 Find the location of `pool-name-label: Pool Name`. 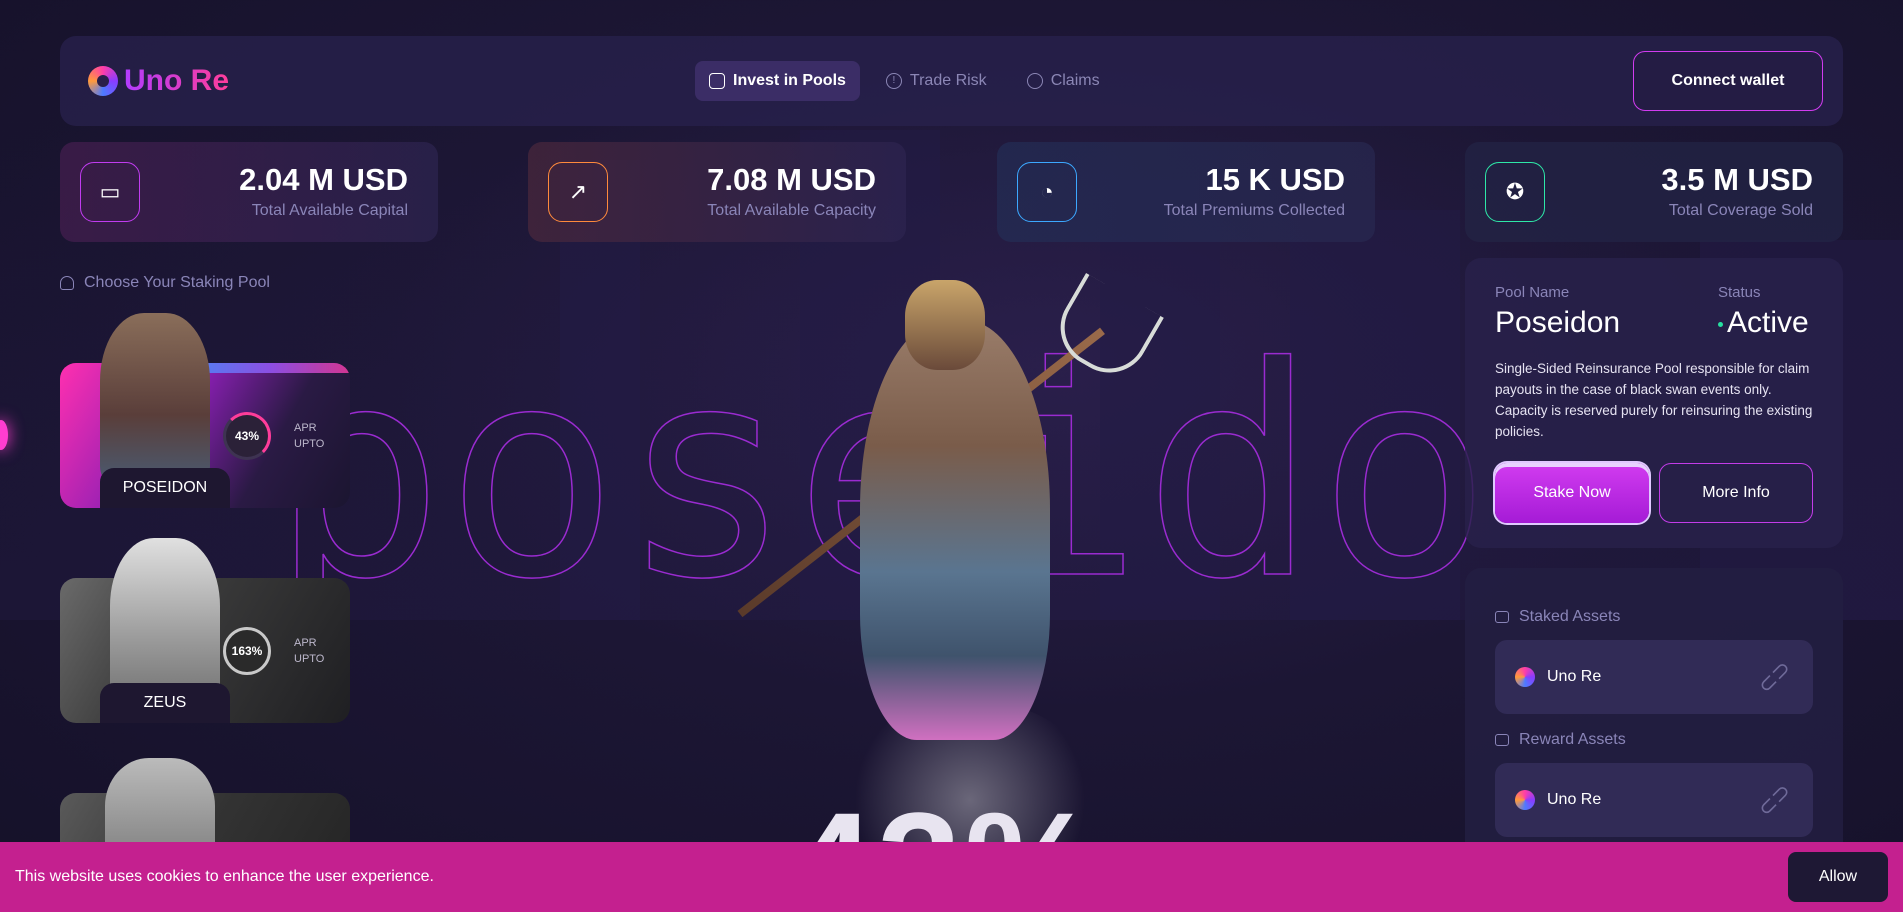

pool-name-label: Pool Name is located at coordinates (1532, 292).